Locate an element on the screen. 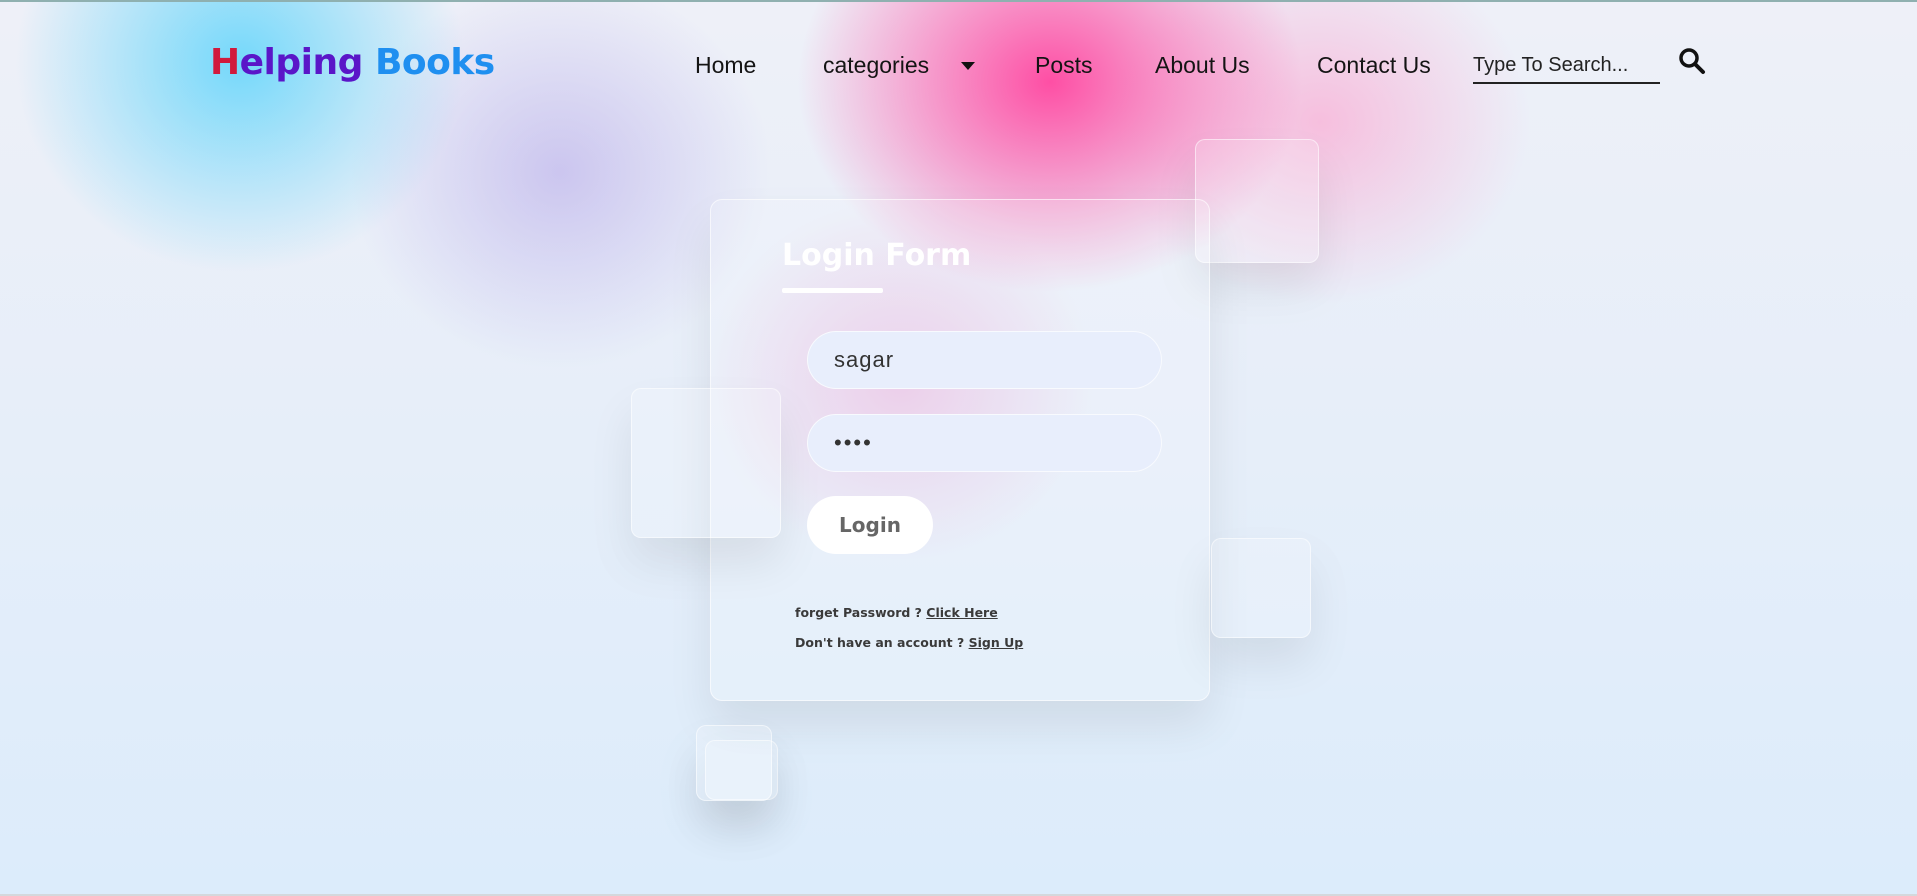 The width and height of the screenshot is (1917, 896). nav-home: Home is located at coordinates (725, 65).